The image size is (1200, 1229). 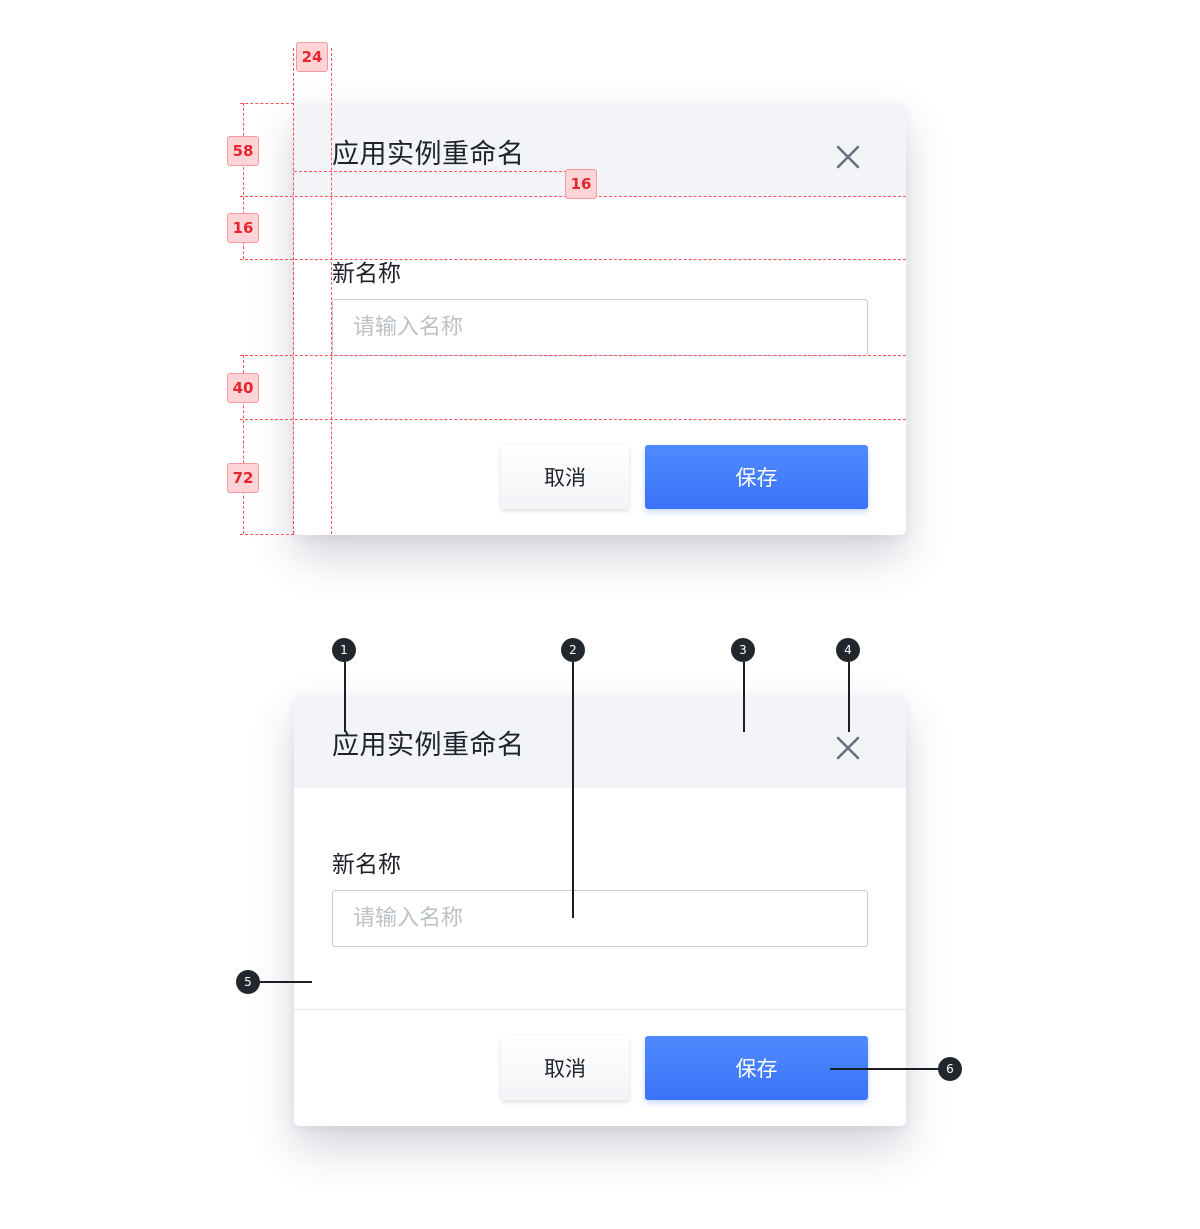 What do you see at coordinates (756, 477) in the screenshot?
I see `save-button: 保存` at bounding box center [756, 477].